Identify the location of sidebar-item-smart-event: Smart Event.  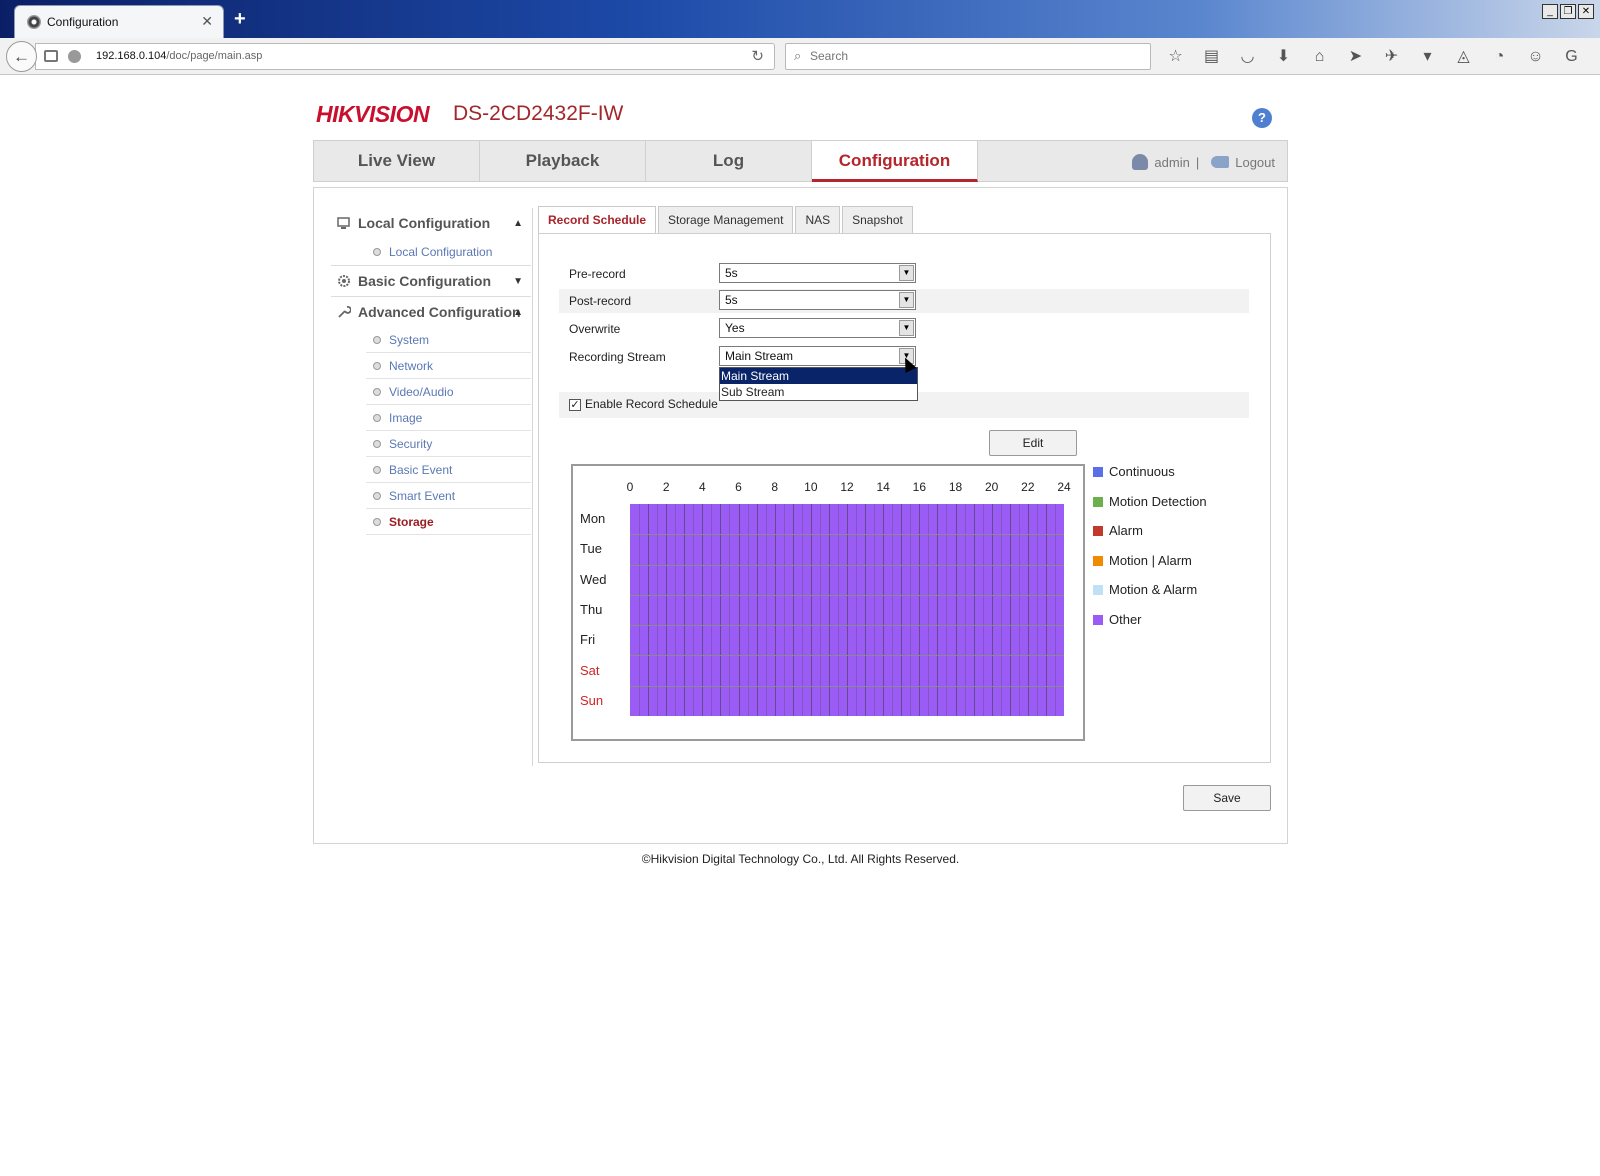
(448, 496).